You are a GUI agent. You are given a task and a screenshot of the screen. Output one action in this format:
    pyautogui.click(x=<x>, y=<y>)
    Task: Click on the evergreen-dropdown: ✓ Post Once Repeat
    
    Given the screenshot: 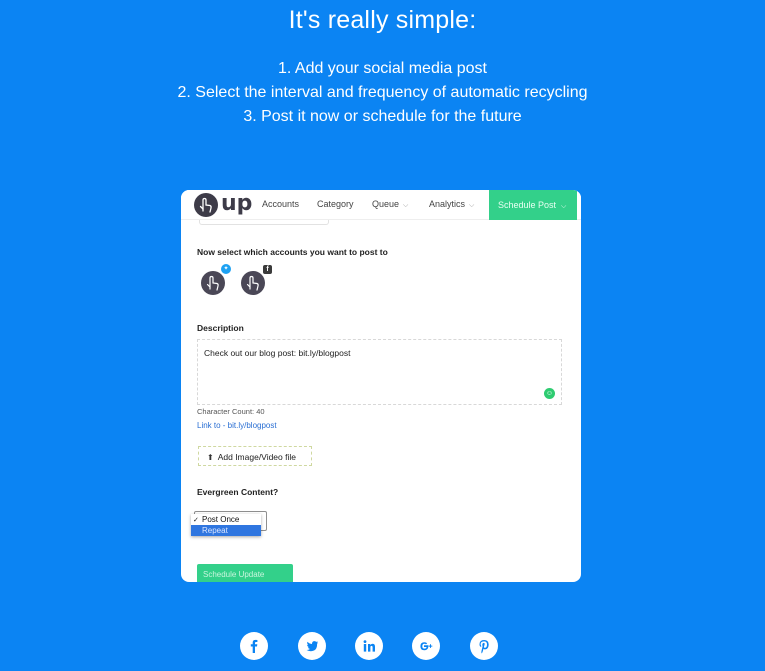 What is the action you would take?
    pyautogui.click(x=226, y=525)
    